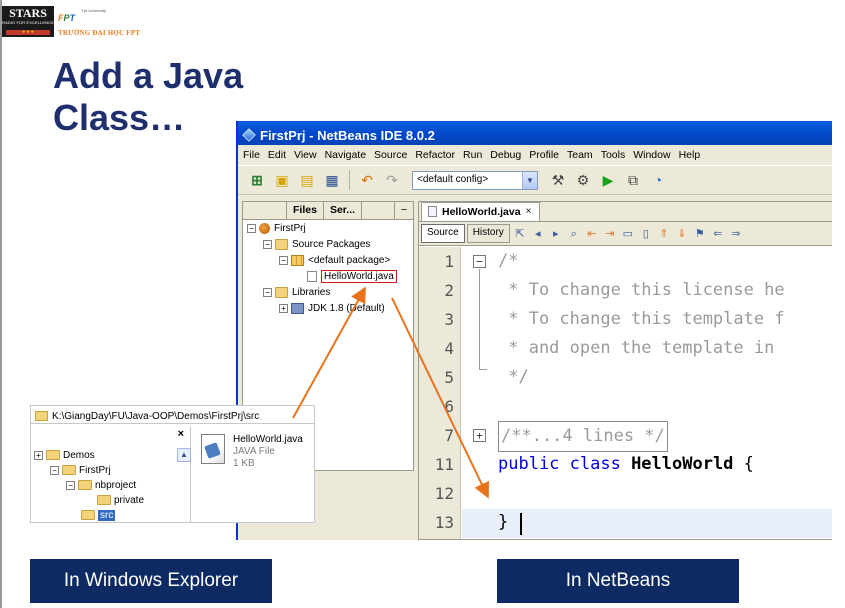 The width and height of the screenshot is (845, 608). Describe the element at coordinates (633, 180) in the screenshot. I see `debug-icon: ⧉` at that location.